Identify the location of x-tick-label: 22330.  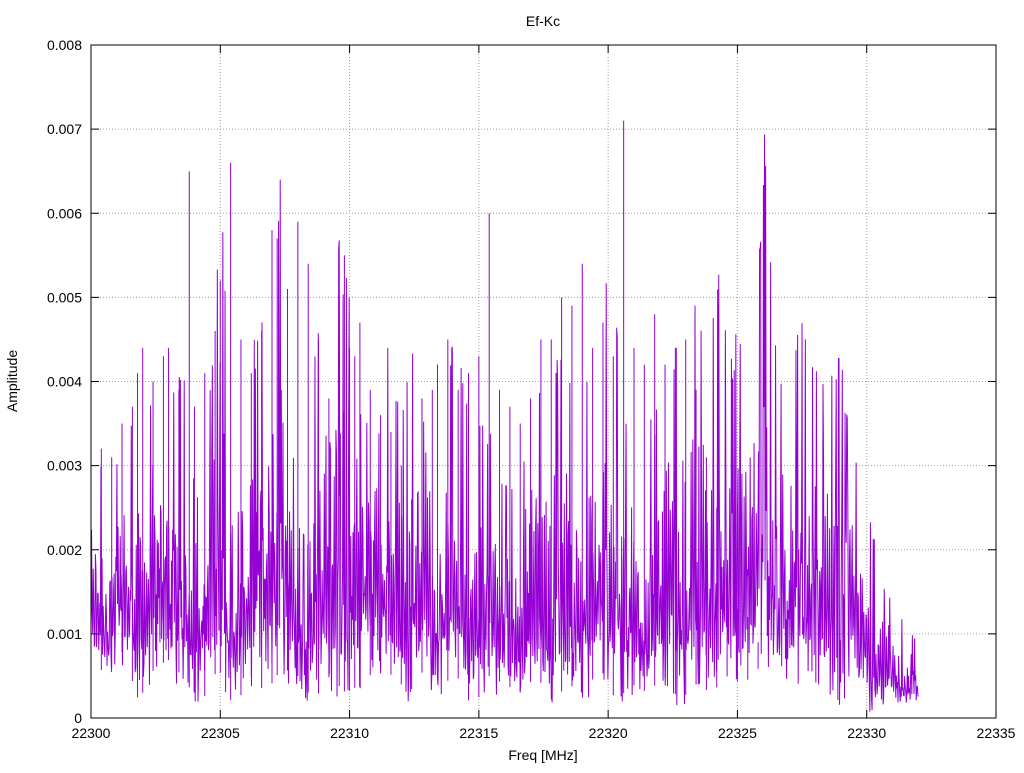
(866, 733).